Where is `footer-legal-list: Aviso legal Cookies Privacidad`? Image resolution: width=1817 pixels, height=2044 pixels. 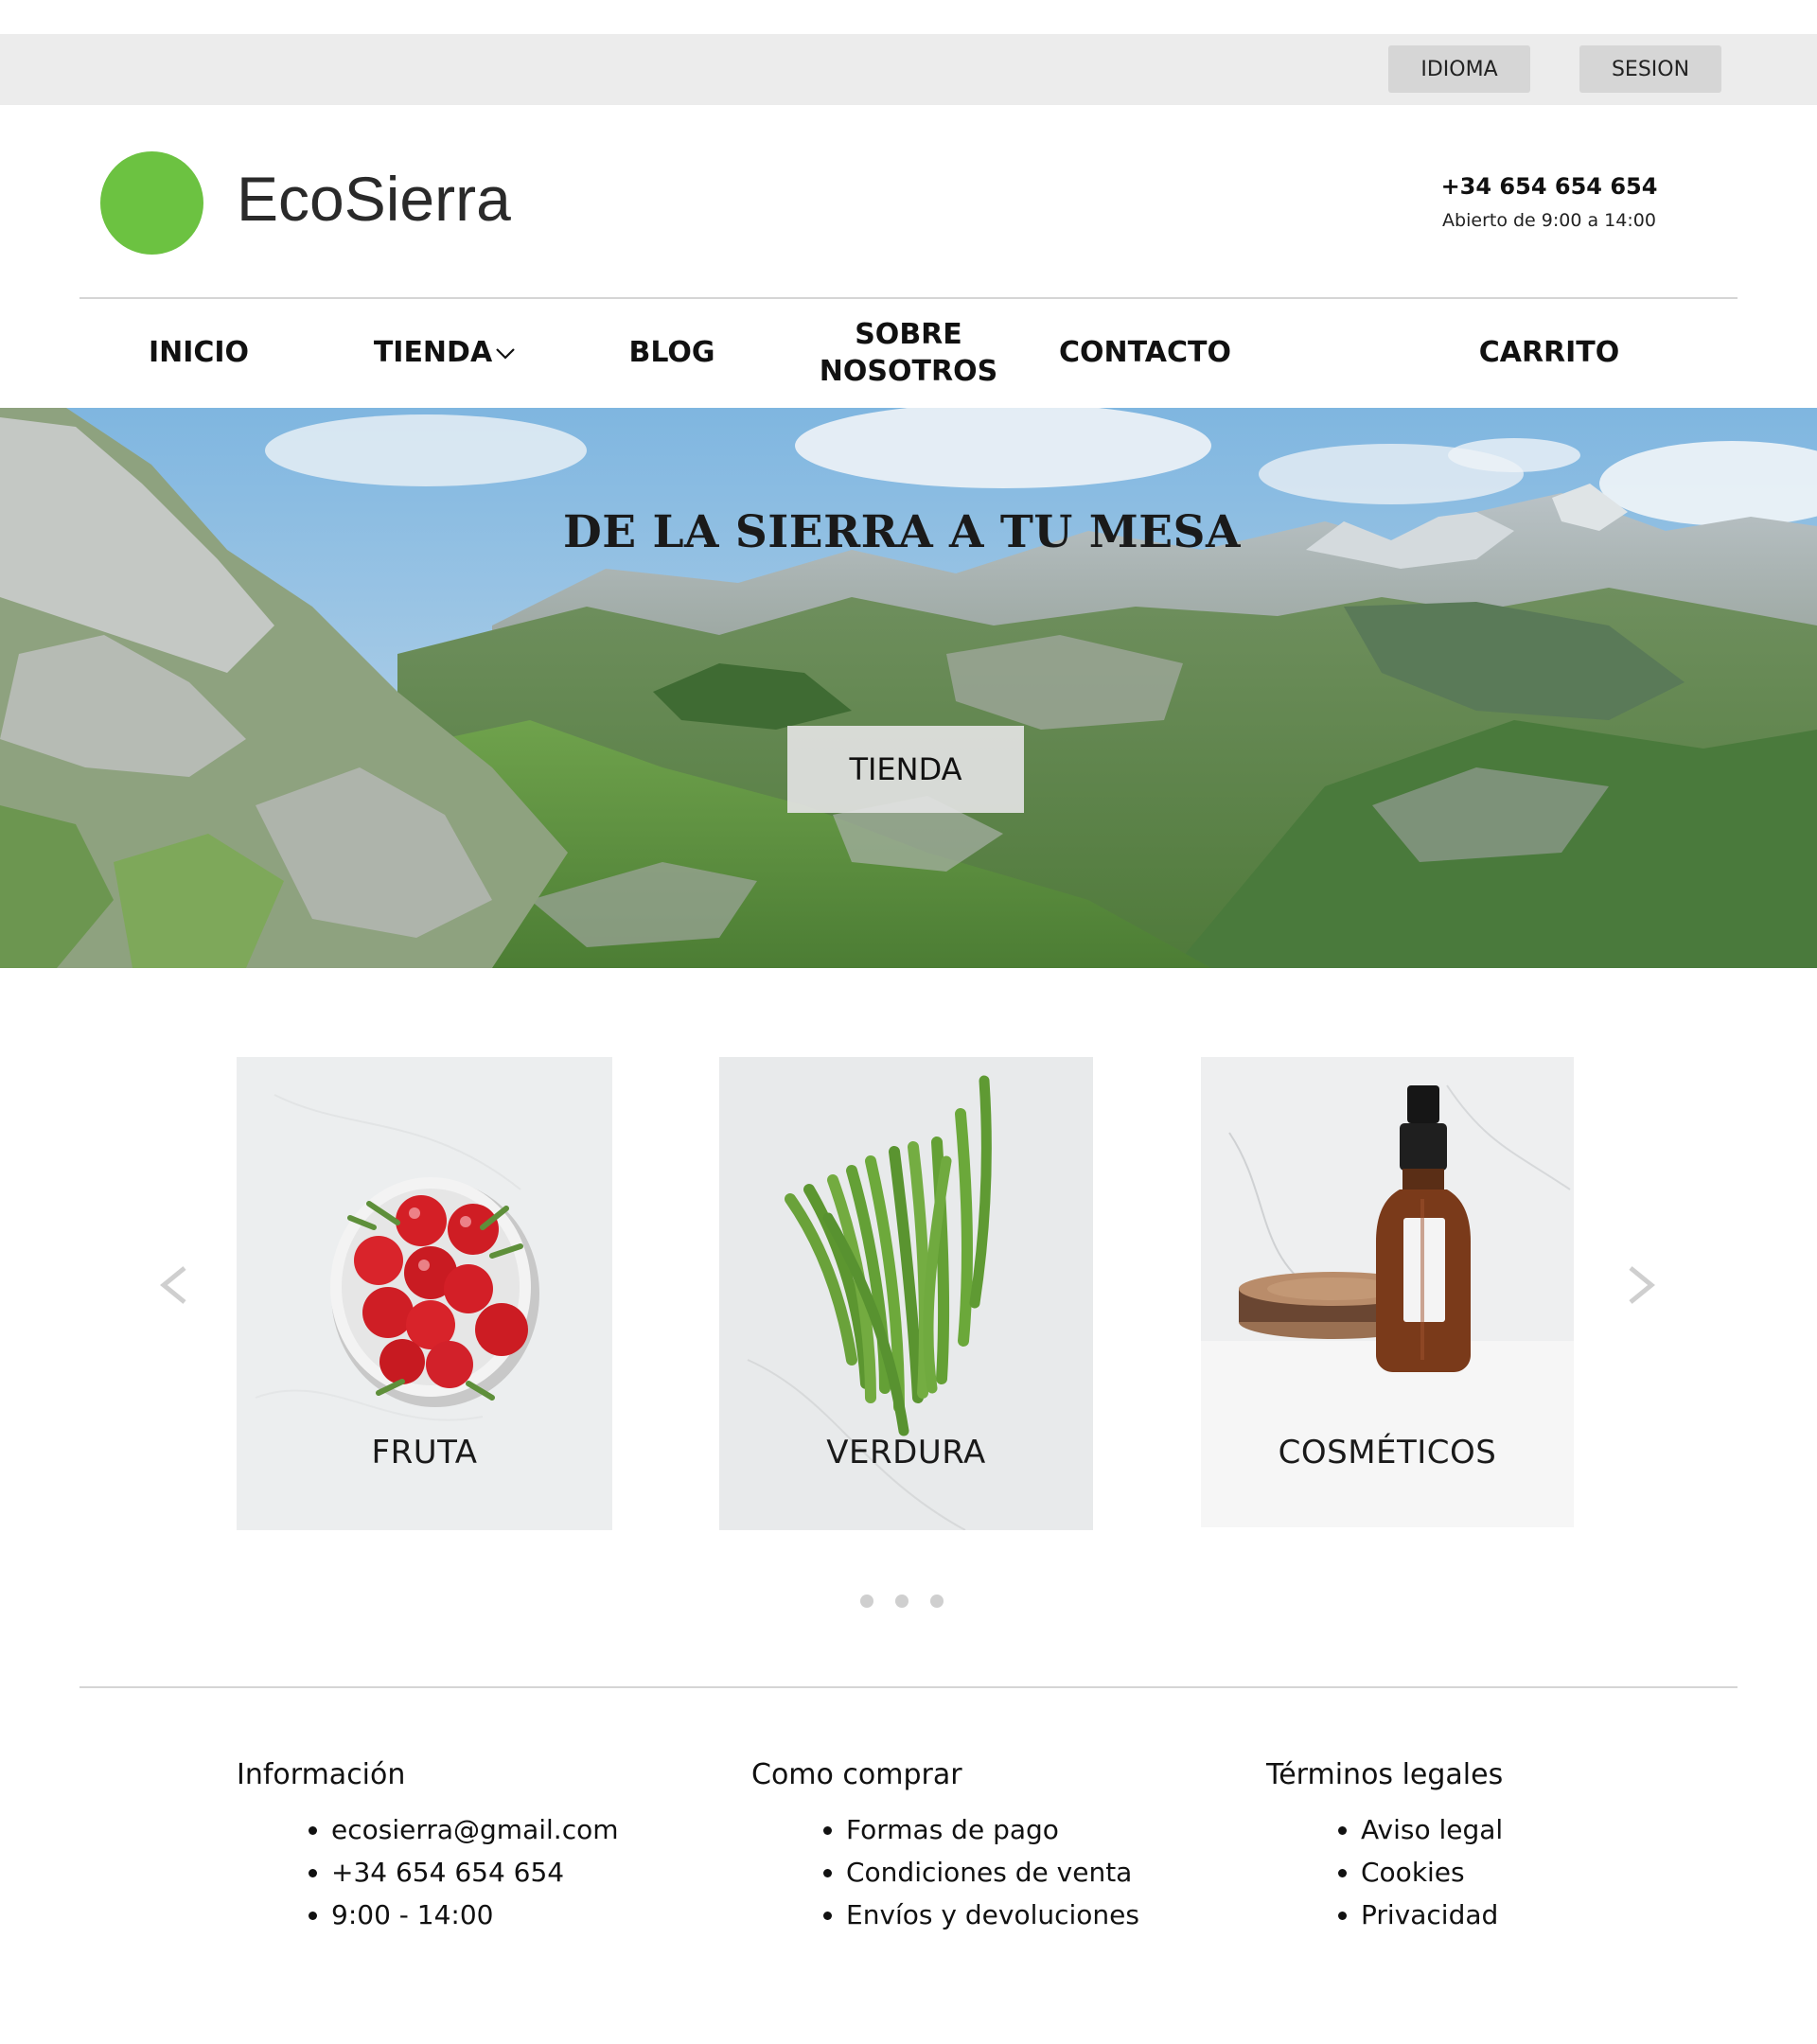 footer-legal-list: Aviso legal Cookies Privacidad is located at coordinates (1418, 1872).